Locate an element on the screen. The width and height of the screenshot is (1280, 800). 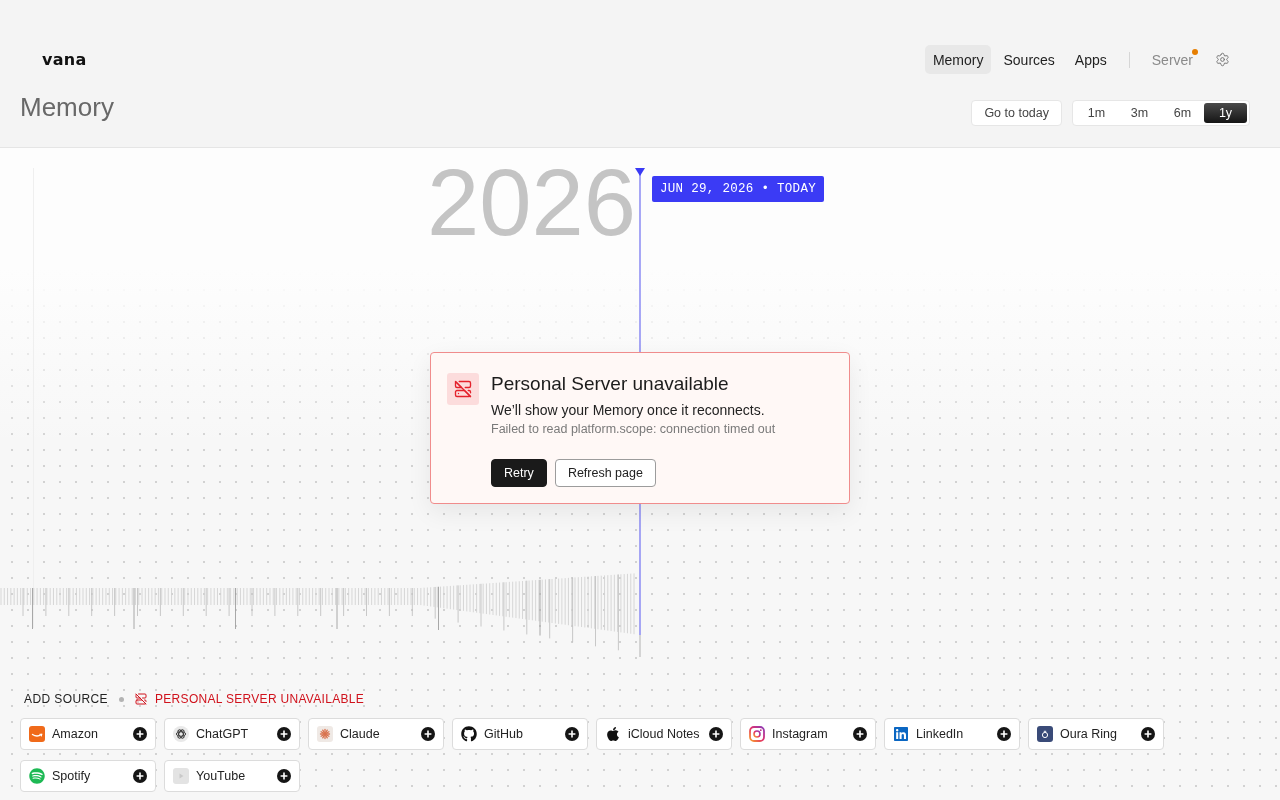
dialog-title: Personal Server unavailable is located at coordinates (610, 384).